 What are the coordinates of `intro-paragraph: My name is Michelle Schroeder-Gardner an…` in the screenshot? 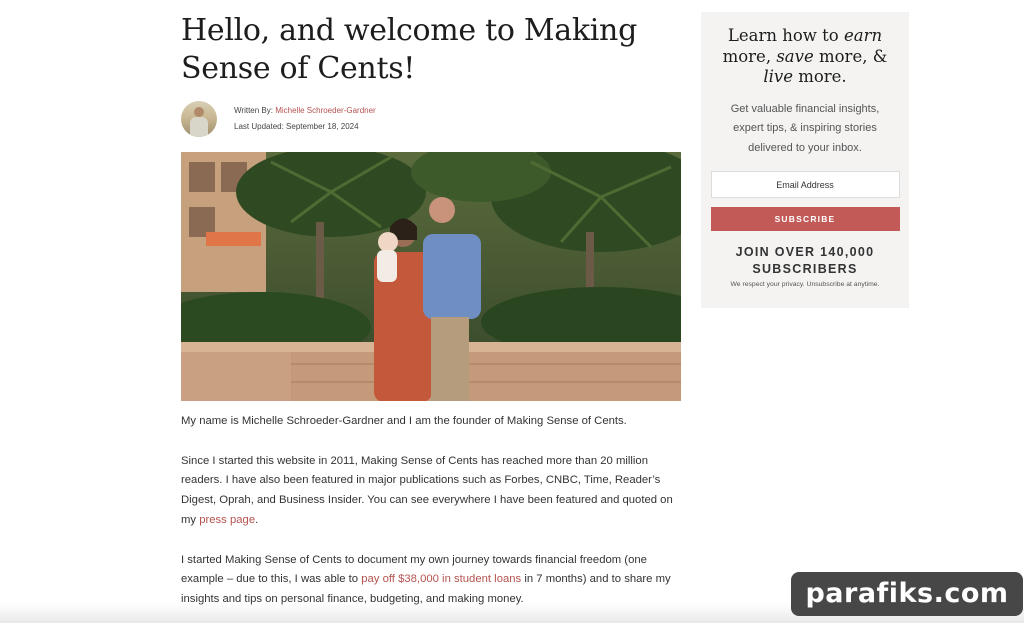 It's located at (404, 421).